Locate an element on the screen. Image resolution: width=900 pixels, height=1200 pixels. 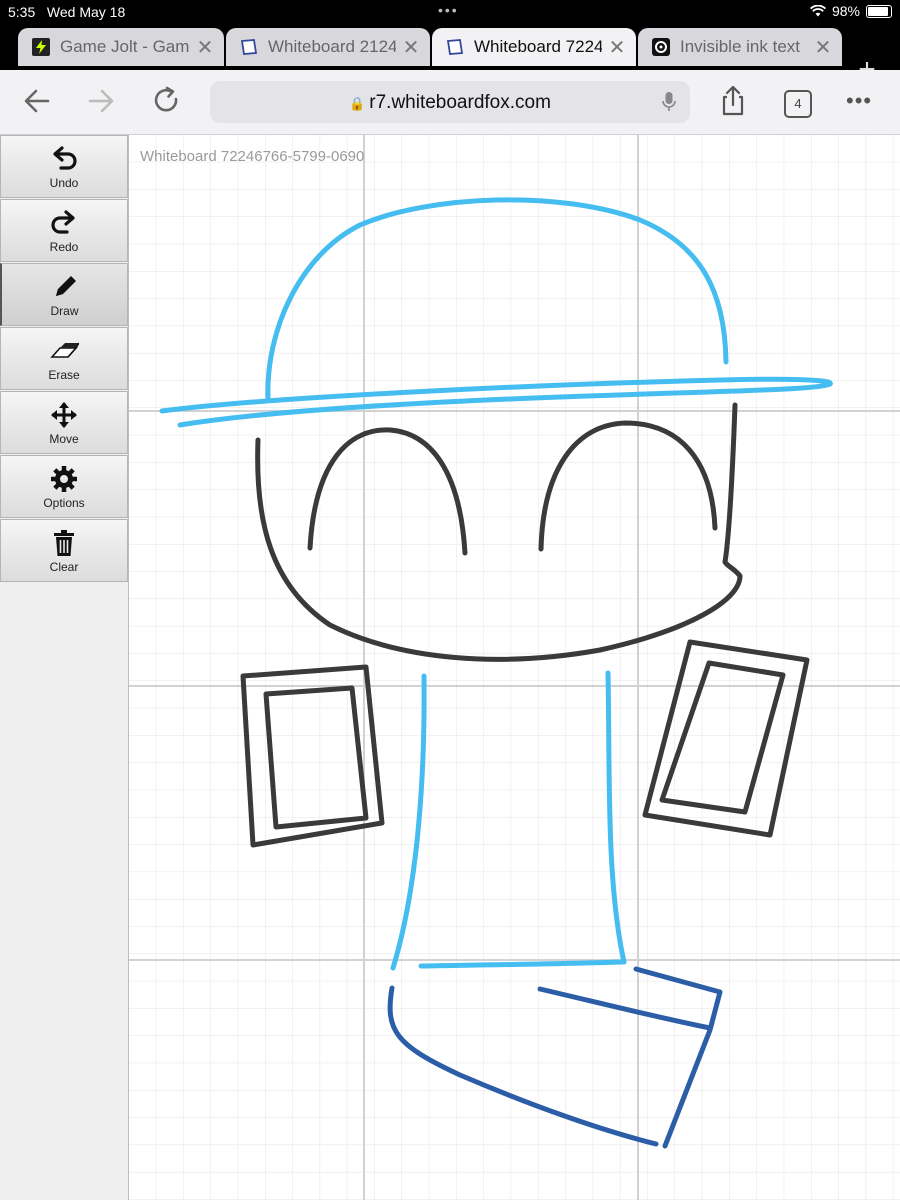
tool-label: Draw is located at coordinates (64, 311).